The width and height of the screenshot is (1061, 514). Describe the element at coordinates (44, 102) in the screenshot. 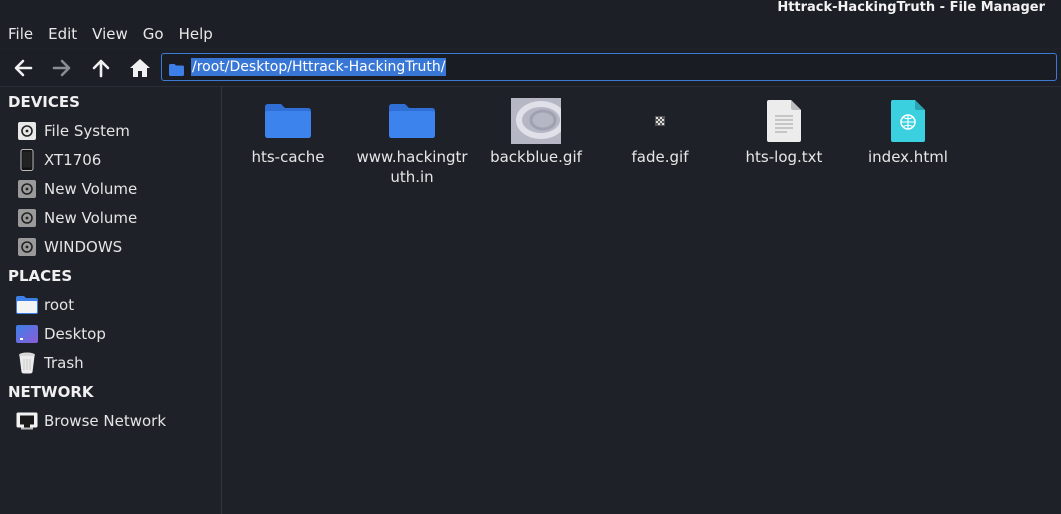

I see `devices-heading: DEVICES` at that location.